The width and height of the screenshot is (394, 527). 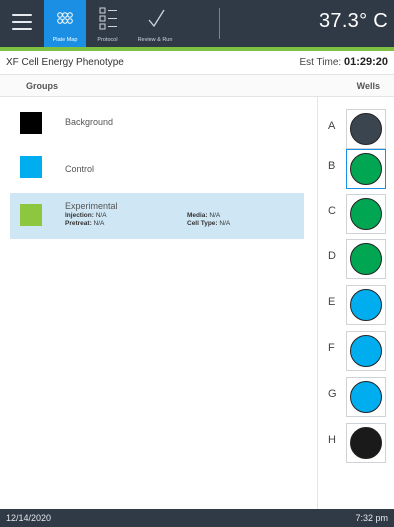 What do you see at coordinates (368, 86) in the screenshot?
I see `wells-header: Wells` at bounding box center [368, 86].